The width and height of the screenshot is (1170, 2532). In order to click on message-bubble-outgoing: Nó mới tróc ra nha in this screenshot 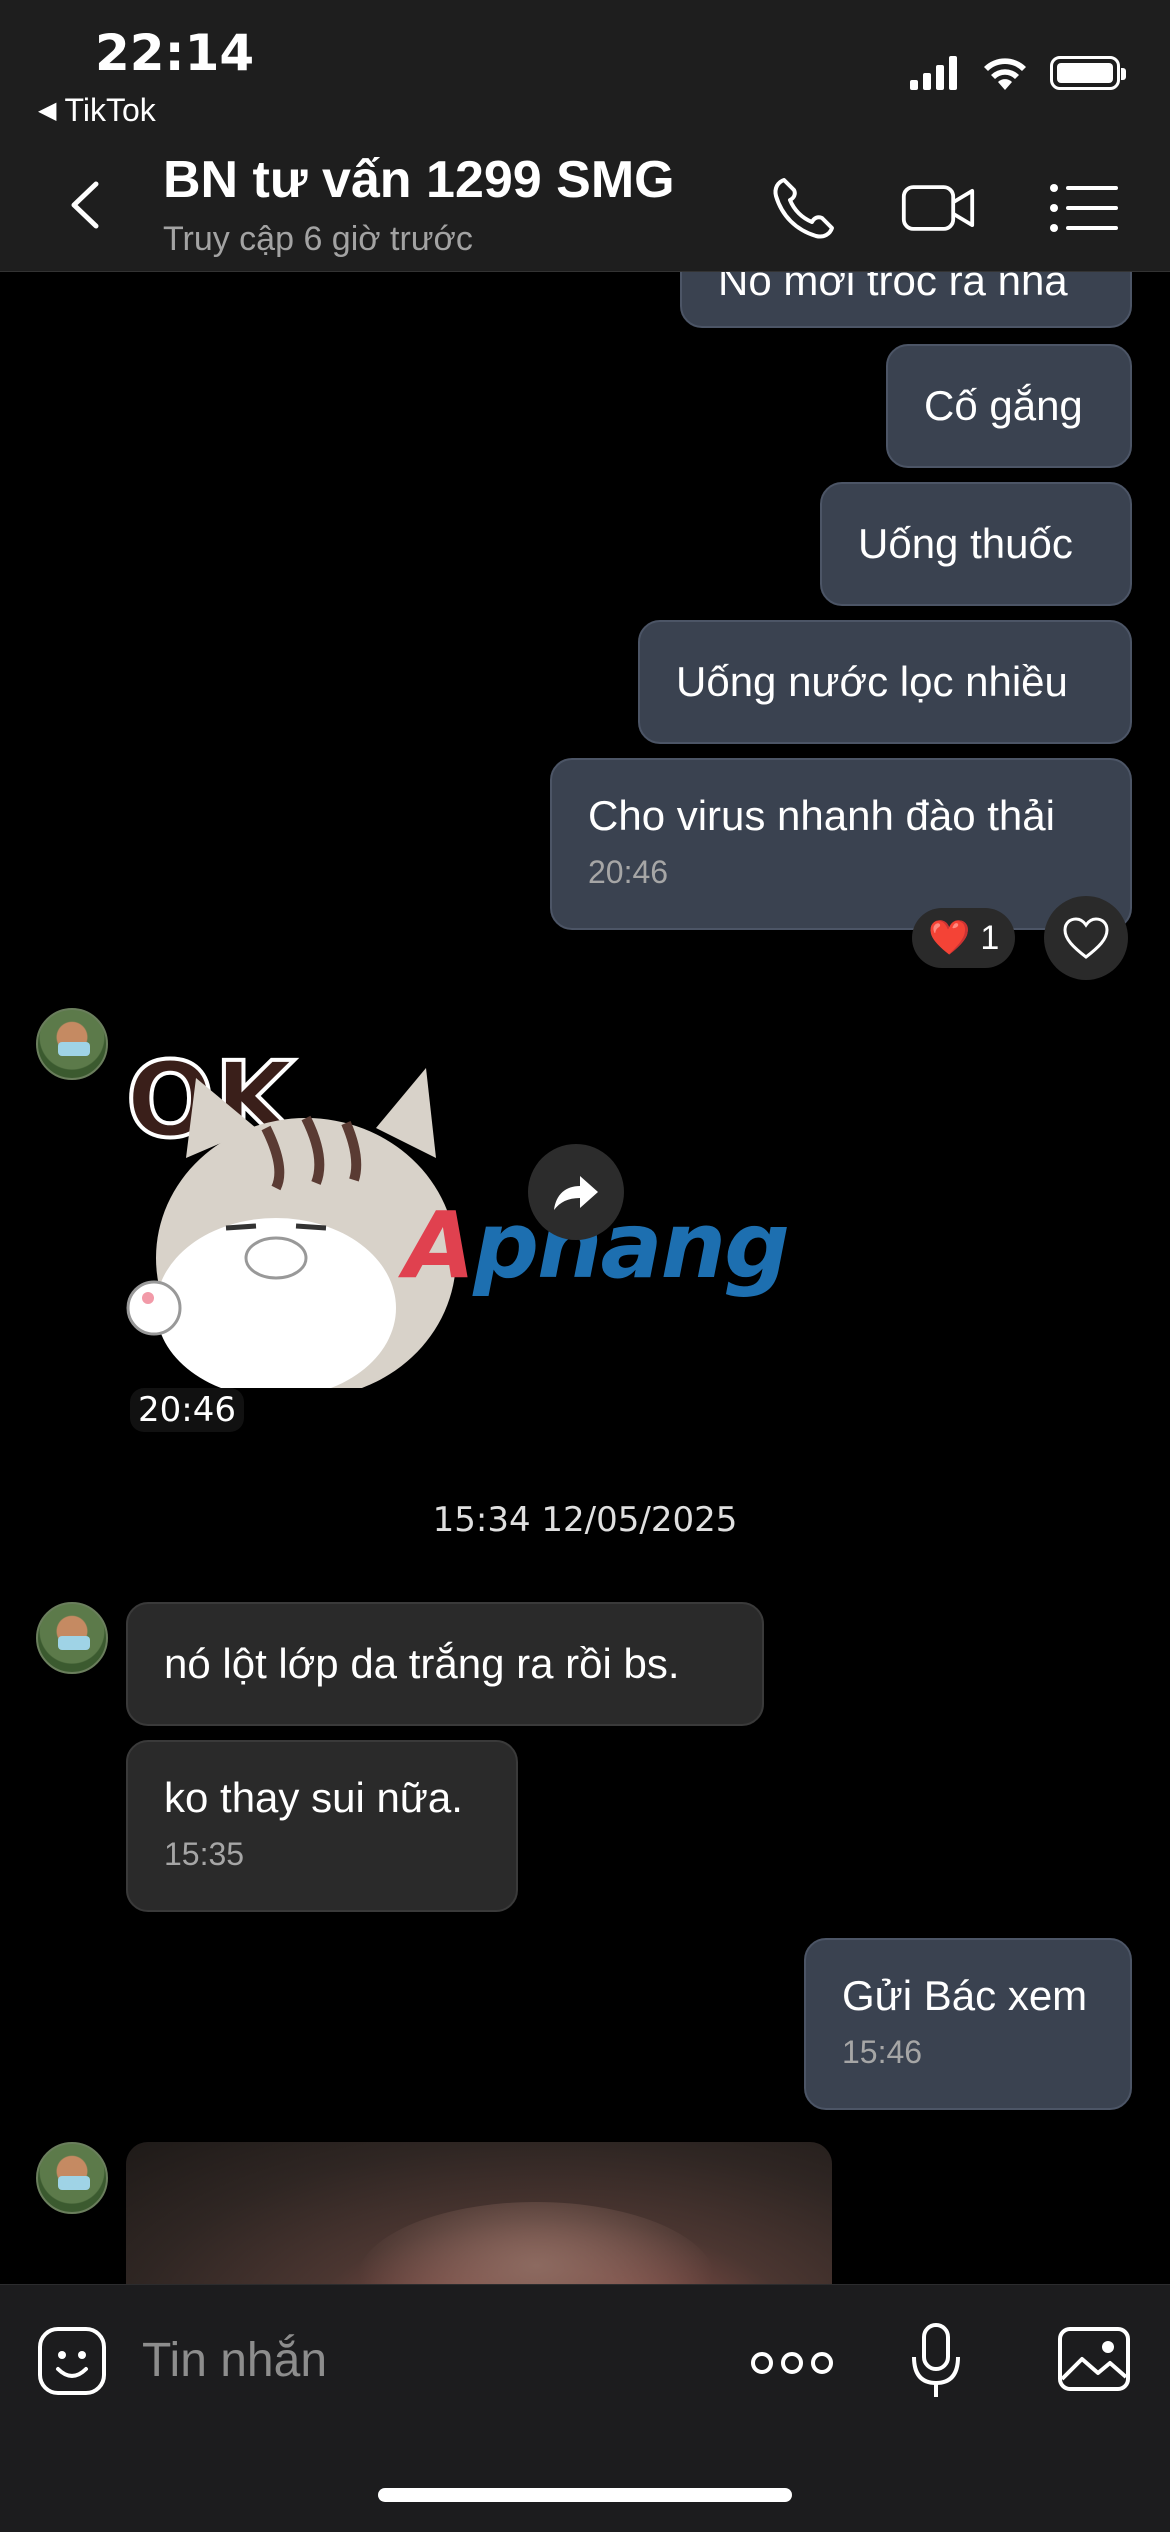, I will do `click(906, 300)`.